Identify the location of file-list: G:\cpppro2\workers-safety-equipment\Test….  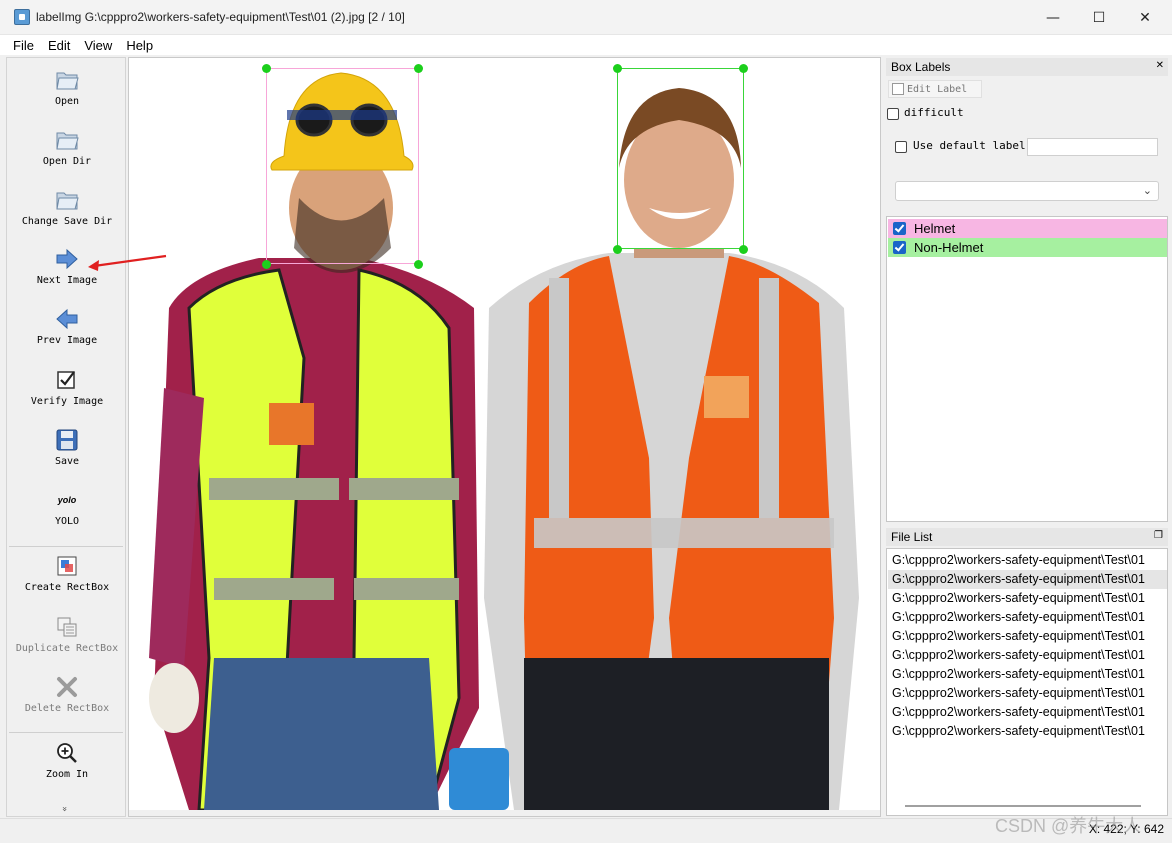
(1027, 682).